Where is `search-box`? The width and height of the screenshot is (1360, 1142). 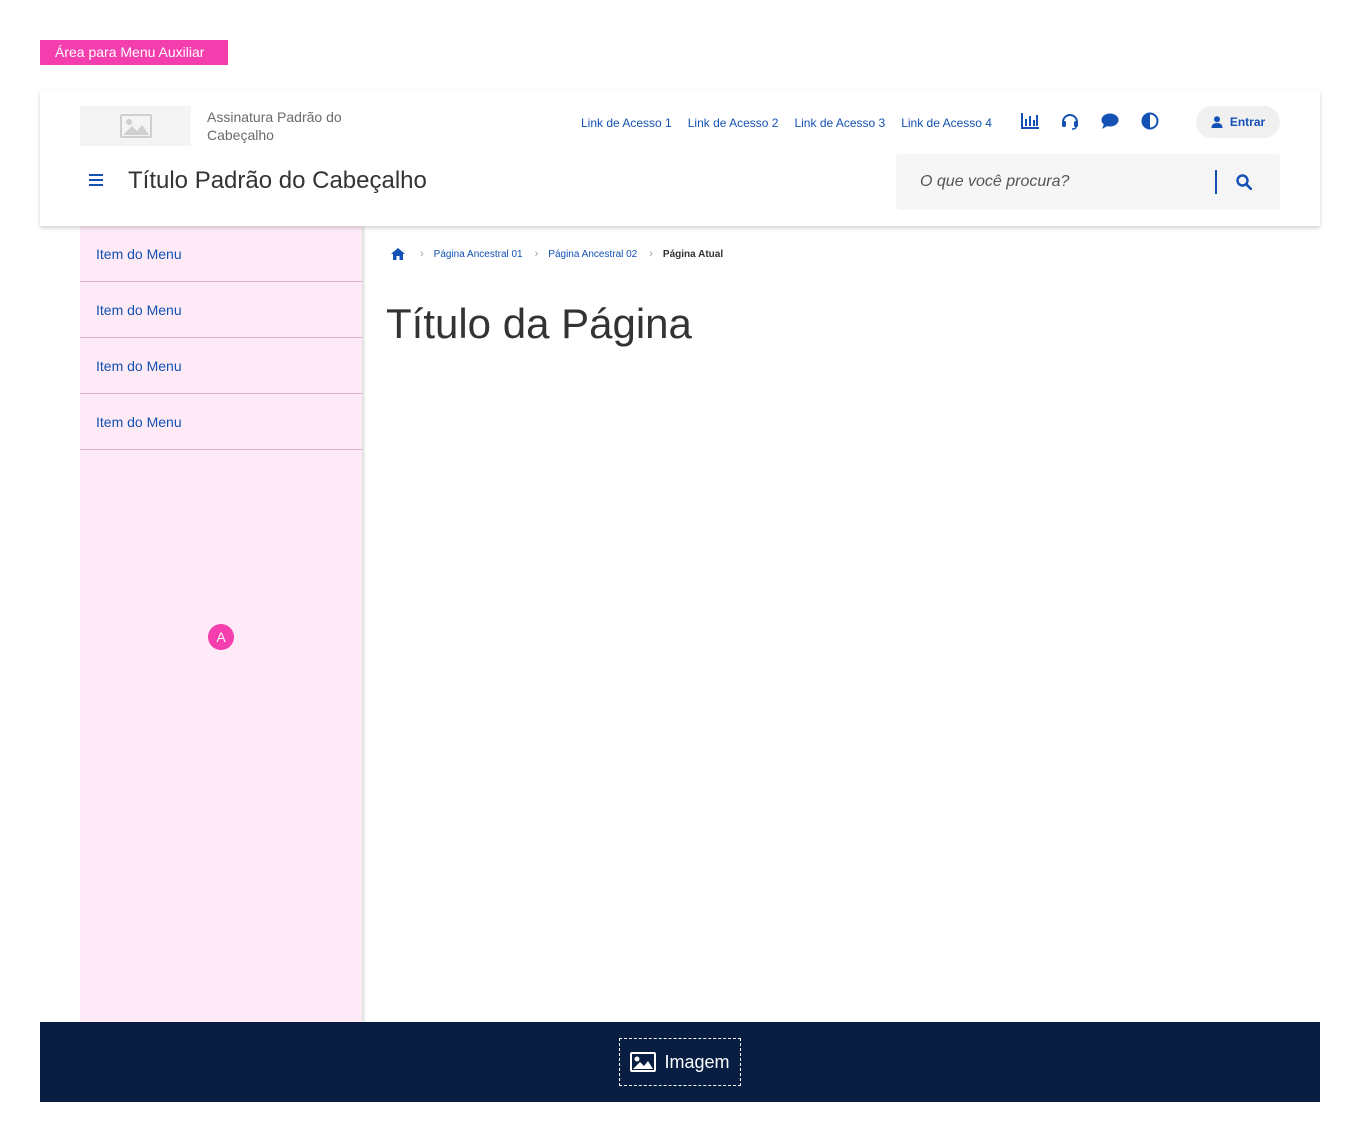 search-box is located at coordinates (1088, 182).